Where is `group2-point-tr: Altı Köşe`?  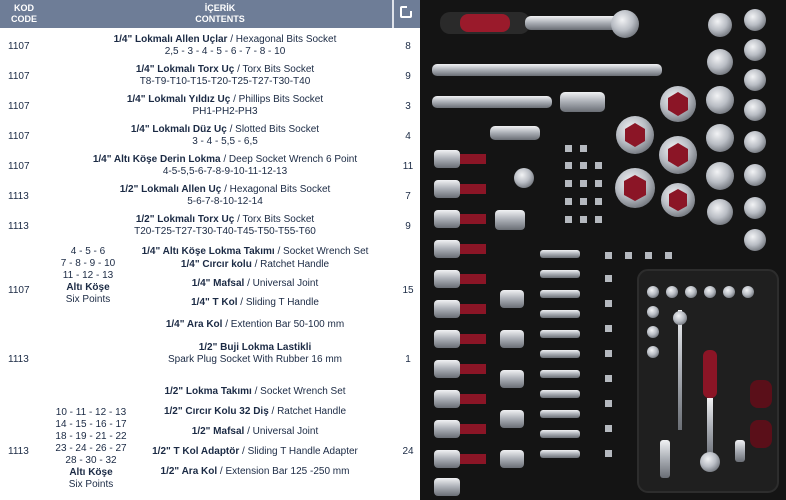 group2-point-tr: Altı Köşe is located at coordinates (91, 472).